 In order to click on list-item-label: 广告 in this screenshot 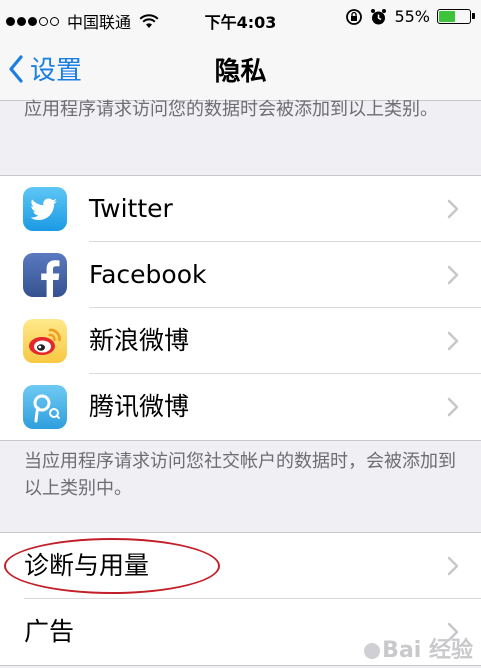, I will do `click(49, 631)`.